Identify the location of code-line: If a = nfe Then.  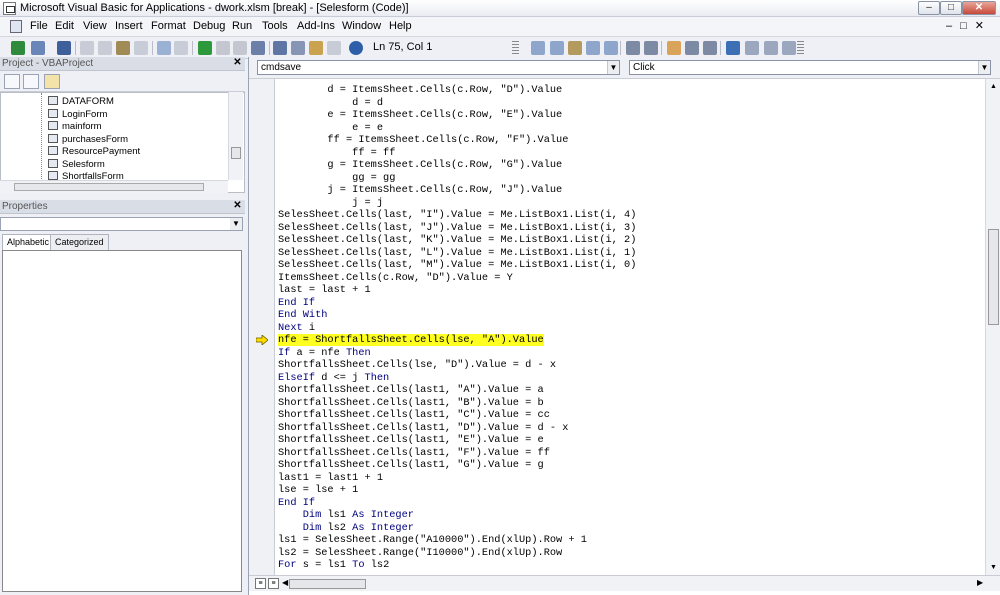
(324, 353).